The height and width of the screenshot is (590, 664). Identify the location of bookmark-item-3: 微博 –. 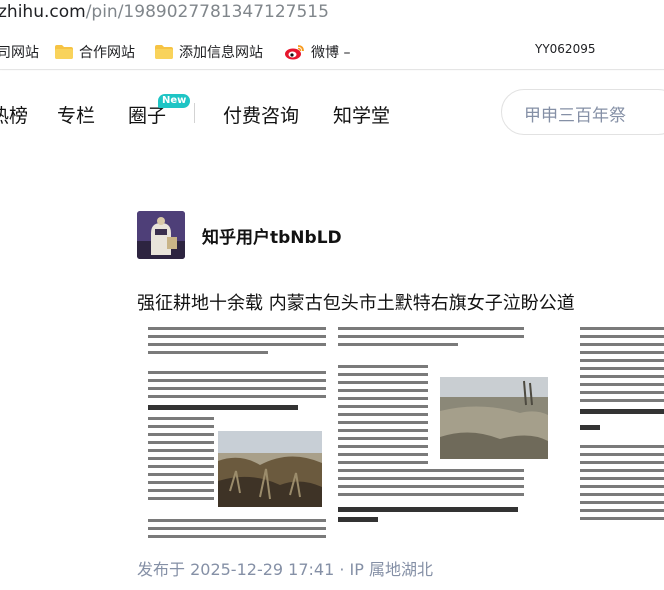
(317, 52).